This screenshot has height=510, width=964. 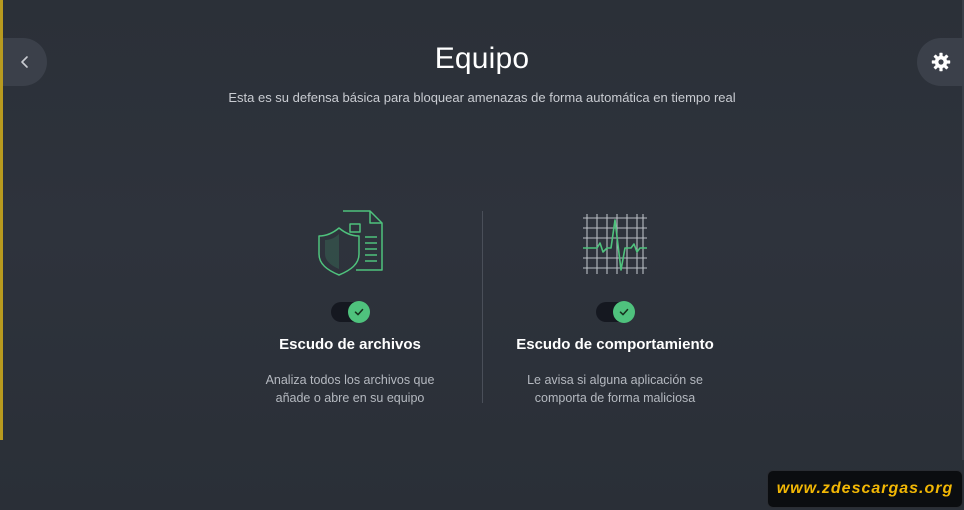 I want to click on file-shield-toggle, so click(x=350, y=312).